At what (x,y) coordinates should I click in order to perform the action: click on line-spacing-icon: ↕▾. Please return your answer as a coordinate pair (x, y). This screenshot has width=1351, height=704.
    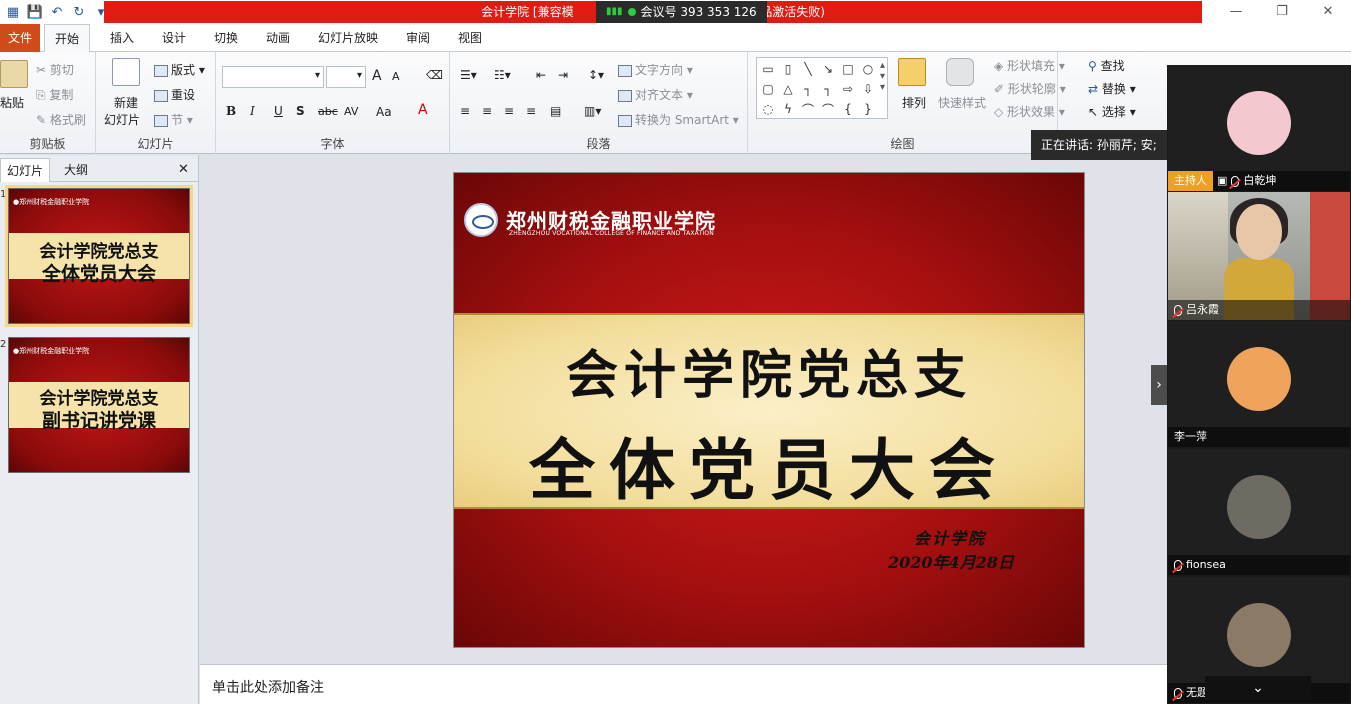
    Looking at the image, I should click on (596, 75).